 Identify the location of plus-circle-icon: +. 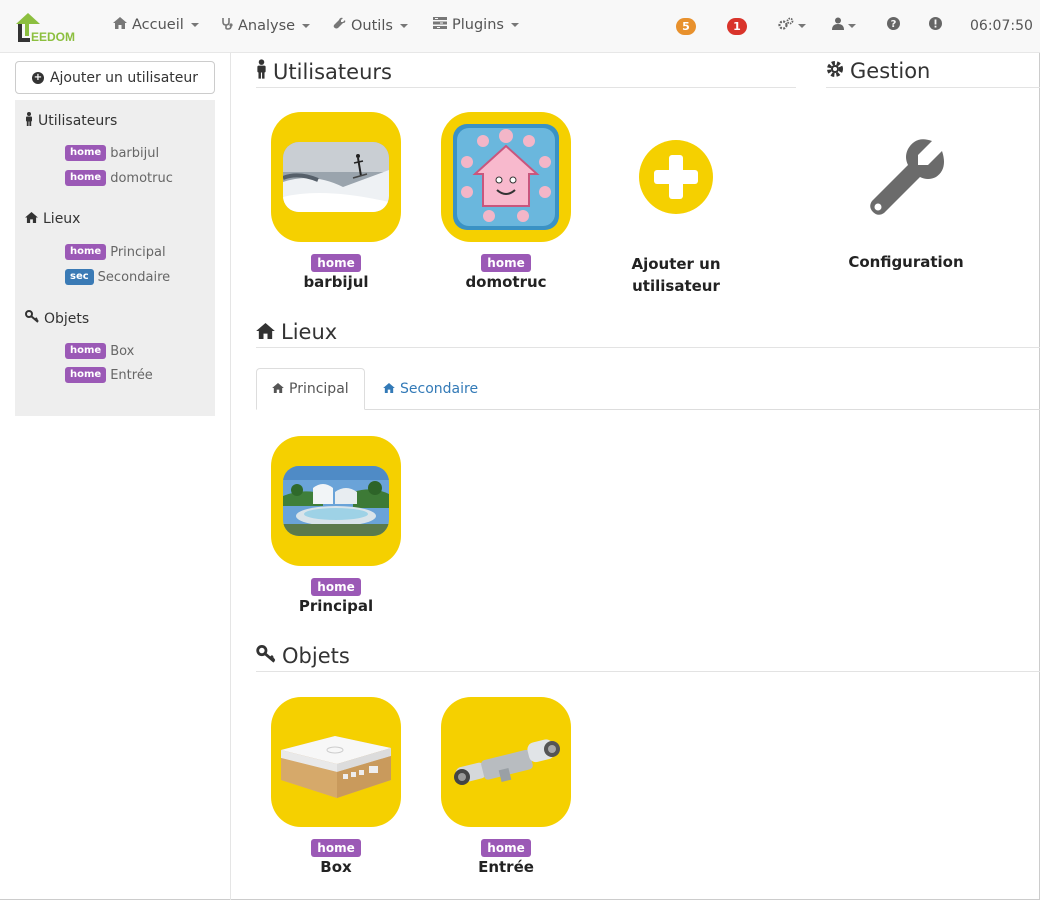
(37, 77).